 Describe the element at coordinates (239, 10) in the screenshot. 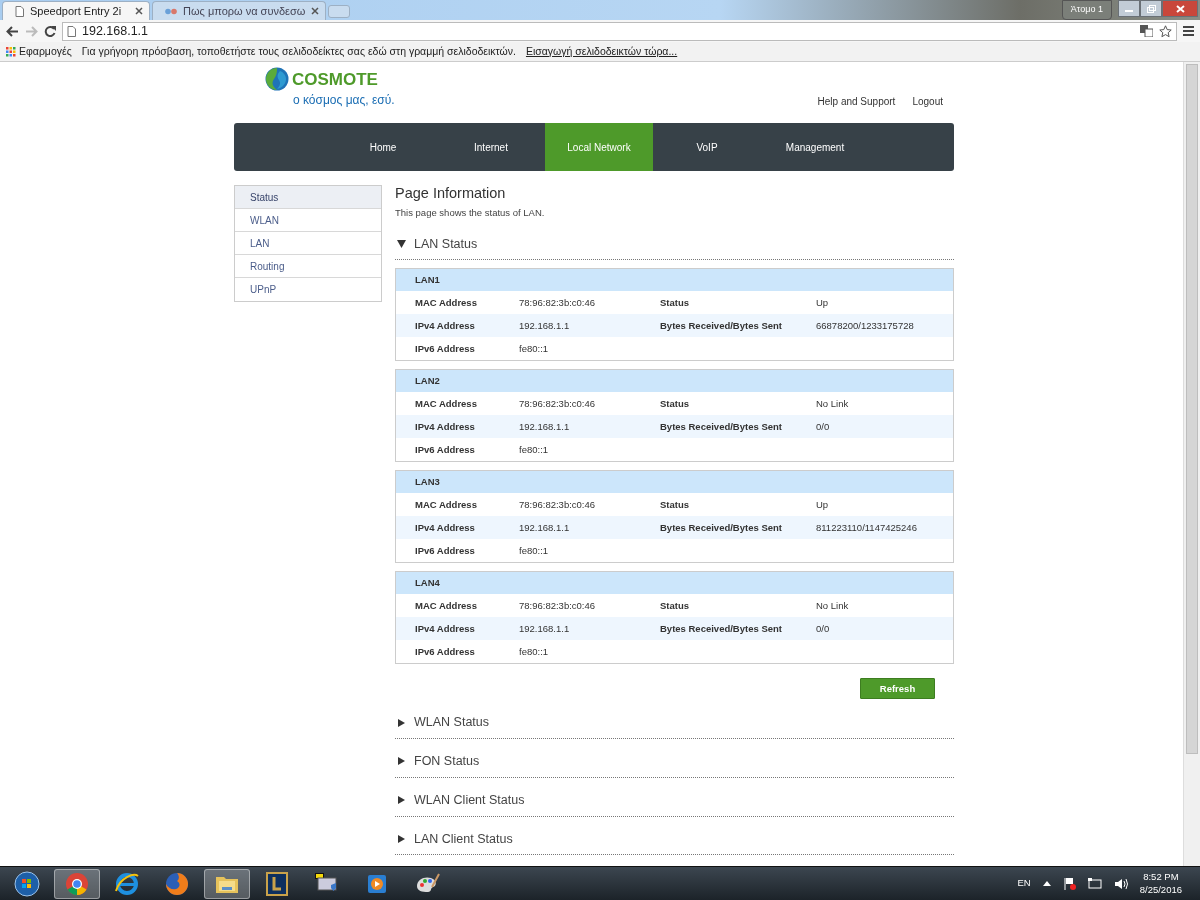

I see `browser-tab: Πως μπορω να συνδεσω` at that location.